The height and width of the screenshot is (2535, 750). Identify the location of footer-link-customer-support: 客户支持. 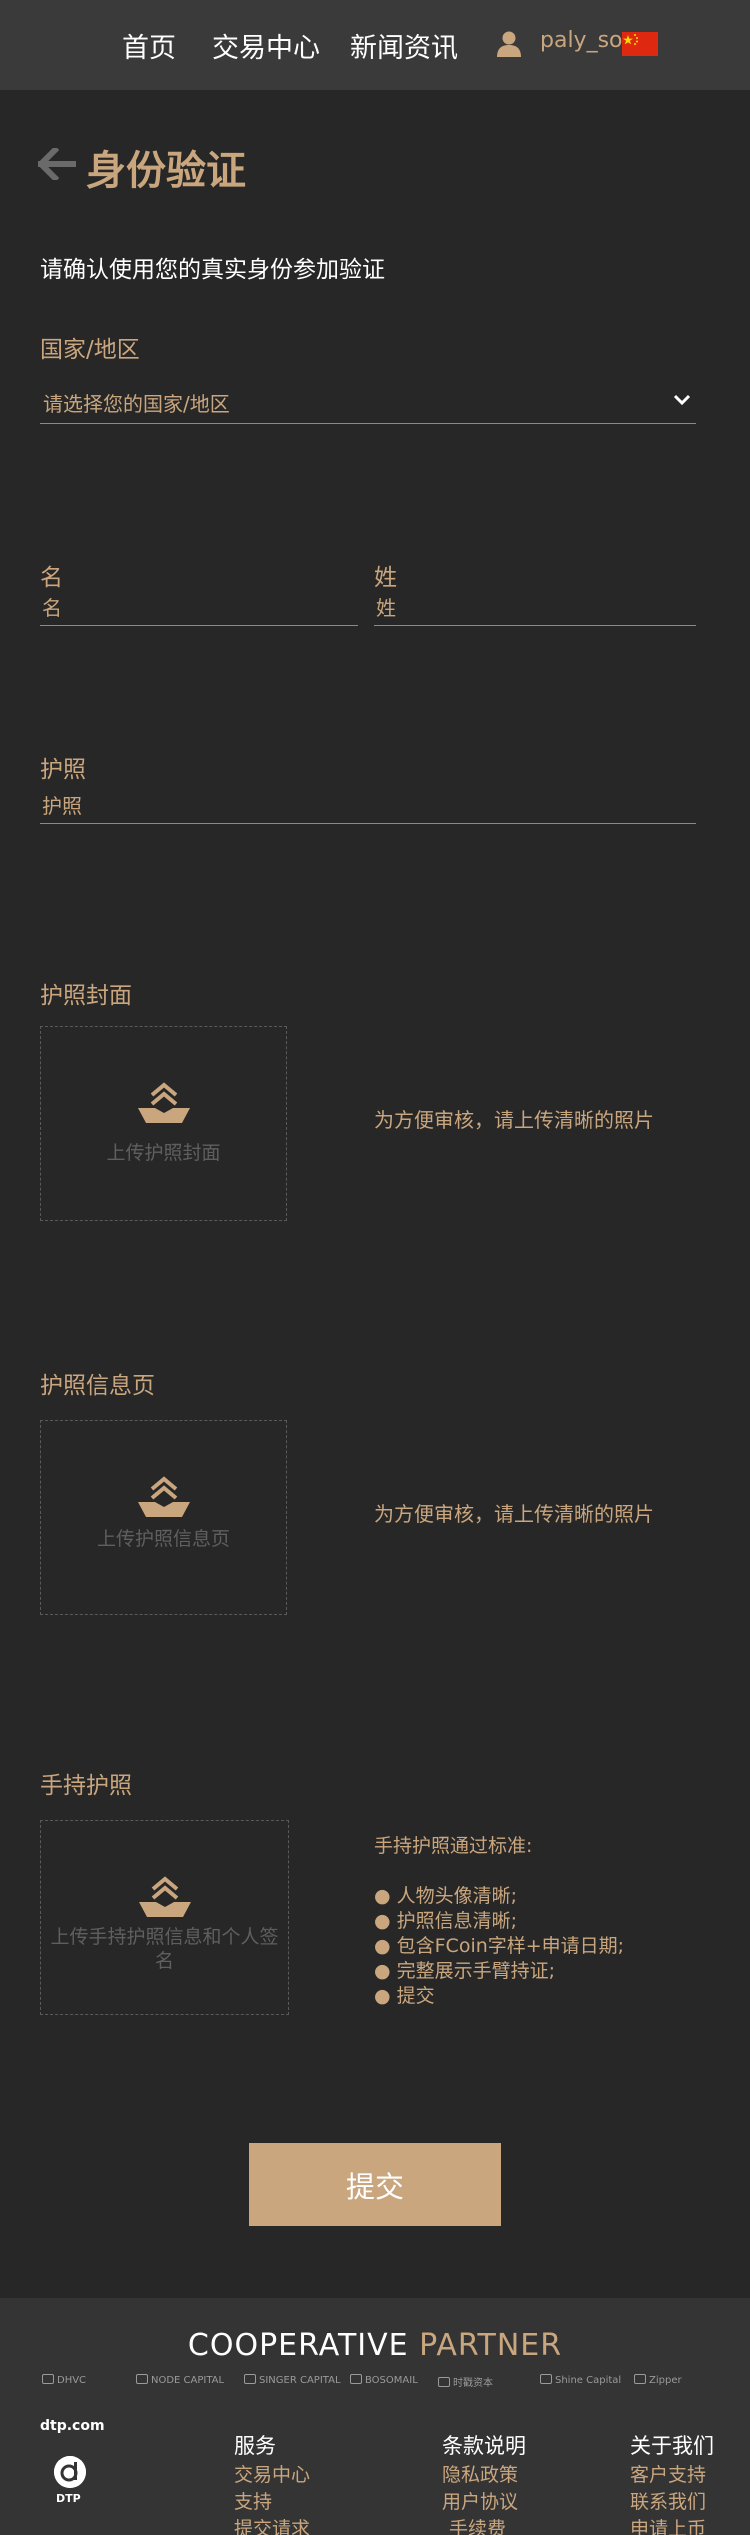
(668, 2473).